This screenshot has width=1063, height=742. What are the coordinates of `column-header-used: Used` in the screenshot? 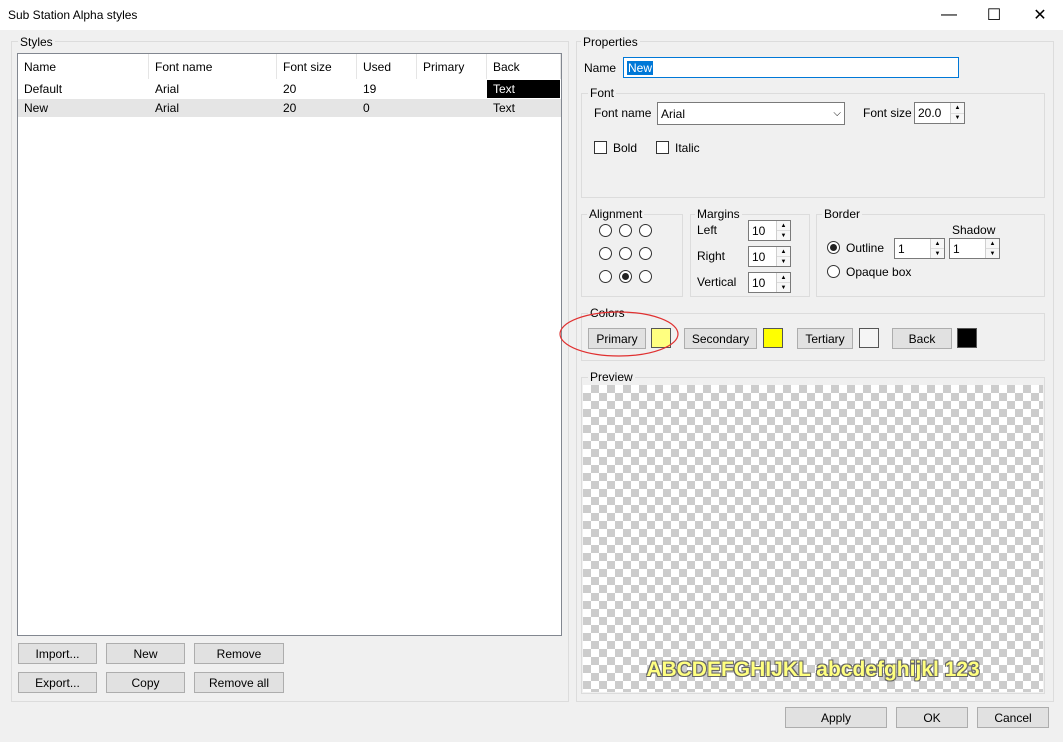 It's located at (387, 66).